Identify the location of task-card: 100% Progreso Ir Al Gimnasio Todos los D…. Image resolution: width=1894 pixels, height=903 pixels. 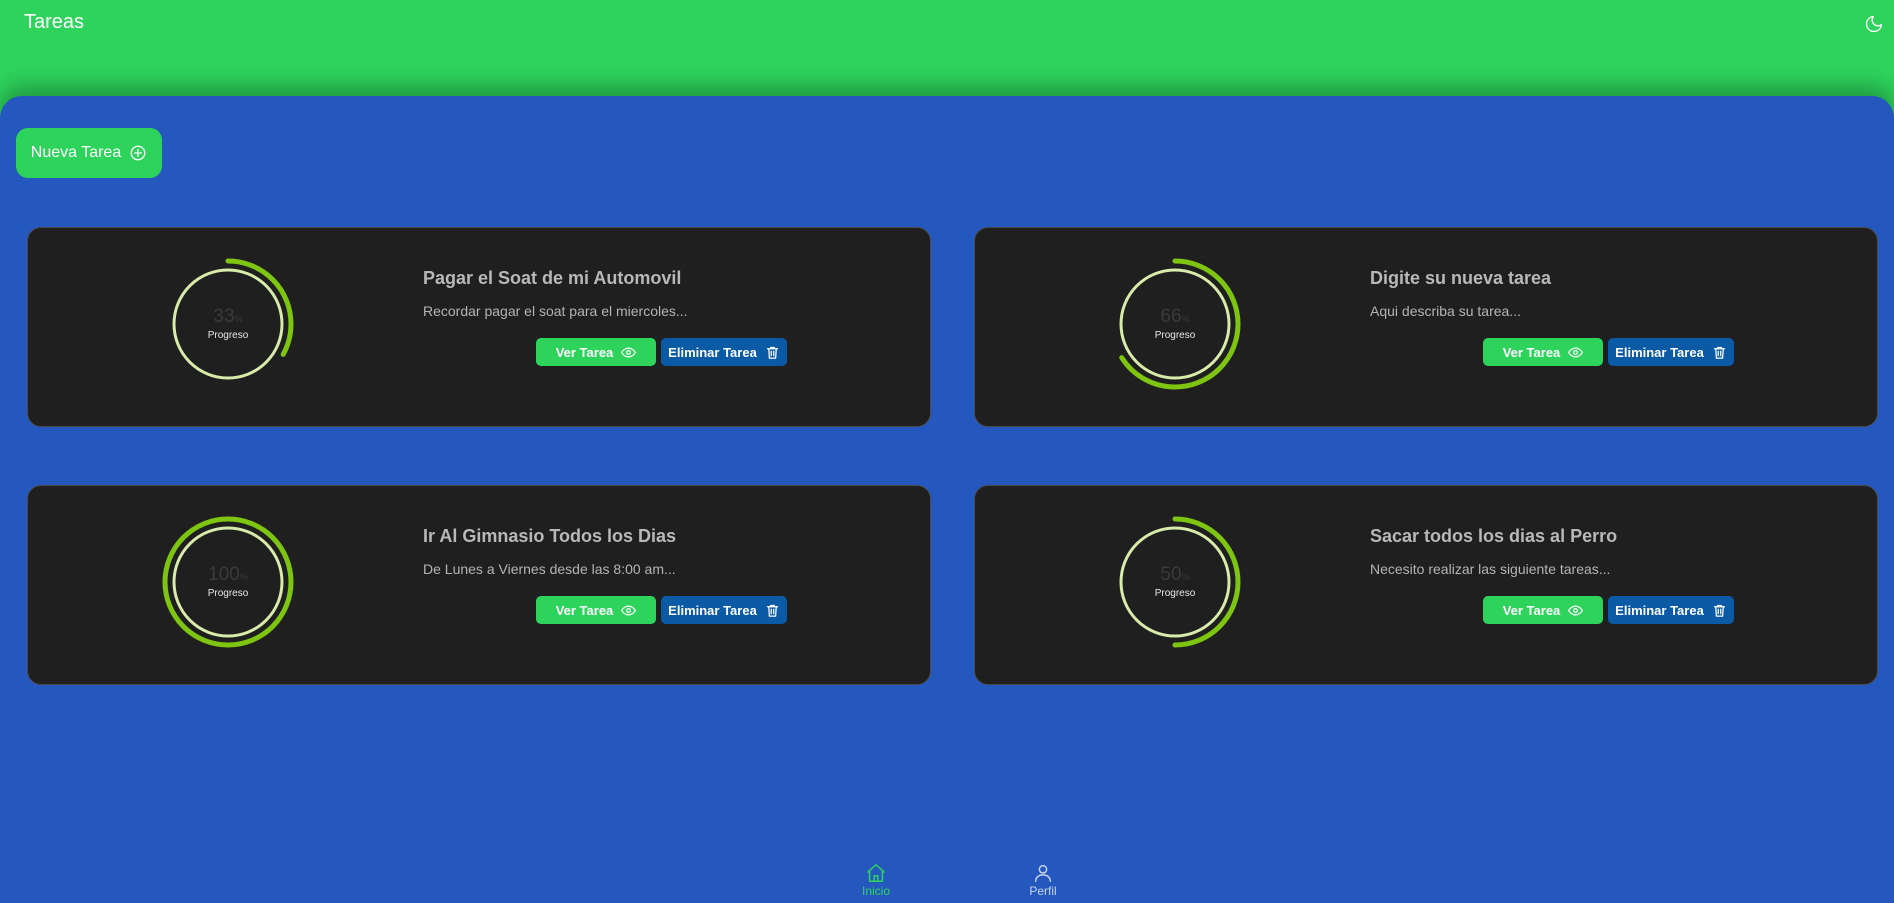
(479, 585).